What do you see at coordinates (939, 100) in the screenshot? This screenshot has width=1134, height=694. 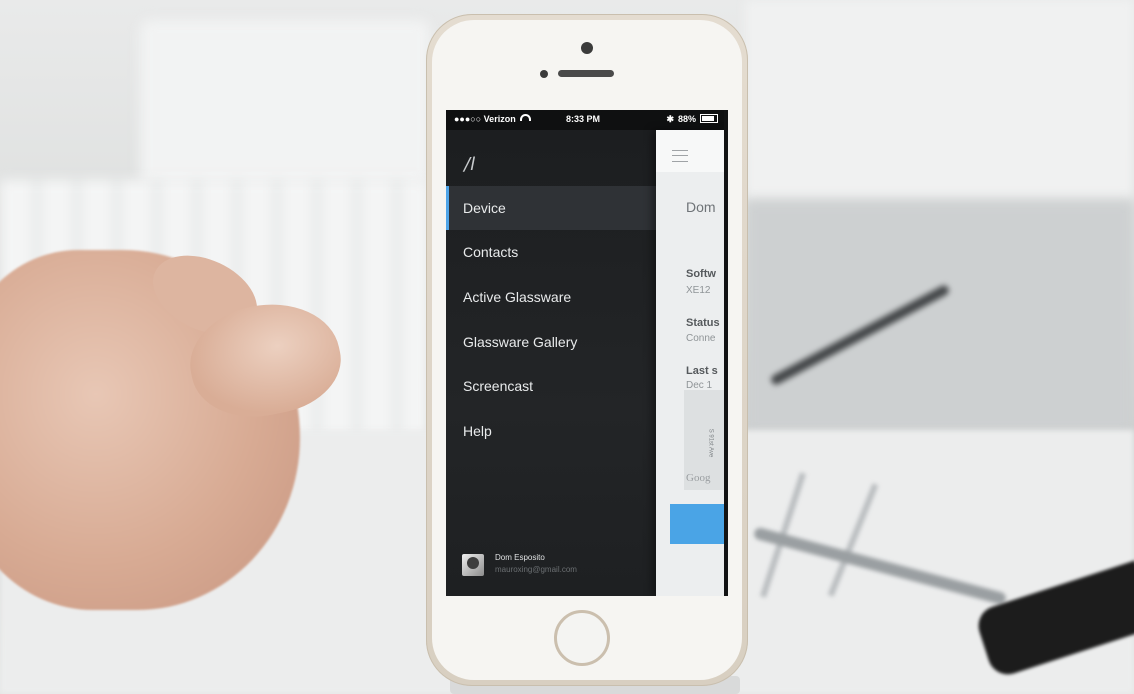 I see `background-wall` at bounding box center [939, 100].